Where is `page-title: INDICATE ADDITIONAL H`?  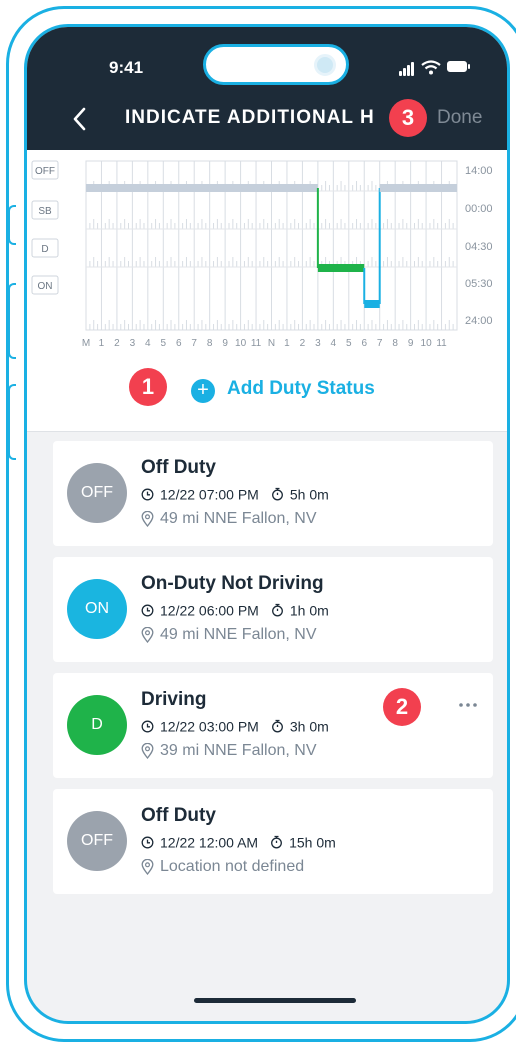
page-title: INDICATE ADDITIONAL H is located at coordinates (250, 117).